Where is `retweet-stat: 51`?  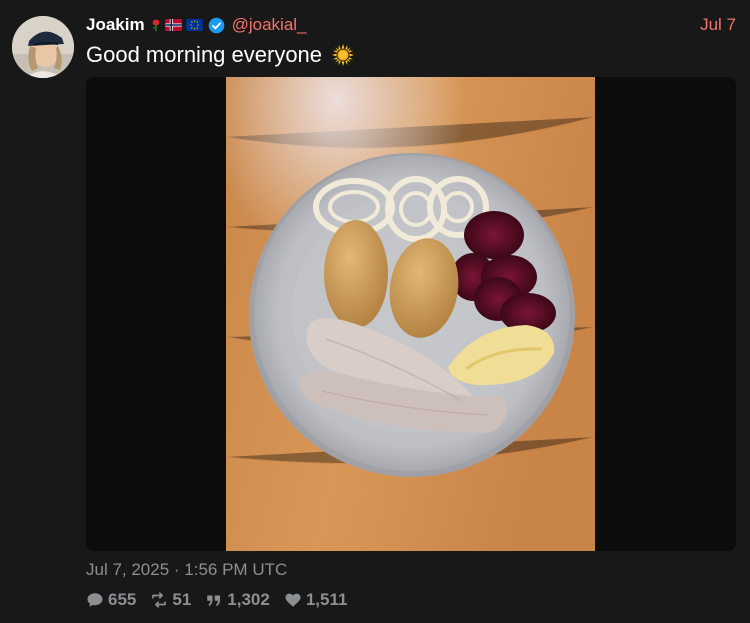
retweet-stat: 51 is located at coordinates (170, 600).